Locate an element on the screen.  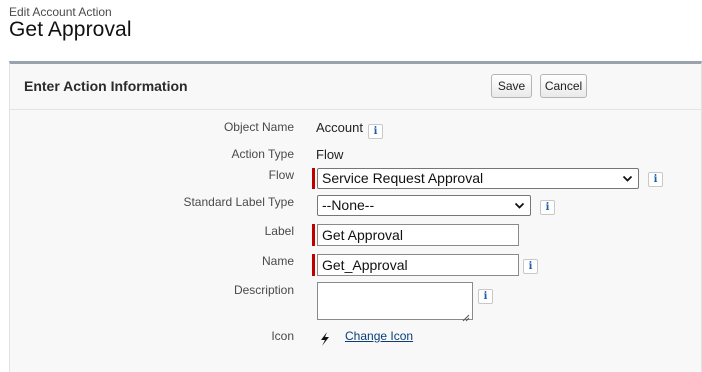
cancel-button: Cancel is located at coordinates (563, 86).